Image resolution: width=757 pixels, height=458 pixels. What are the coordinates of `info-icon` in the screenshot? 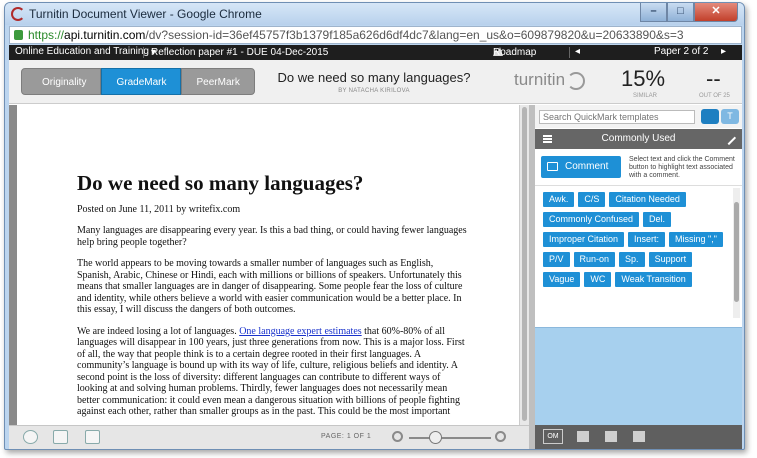 It's located at (30, 437).